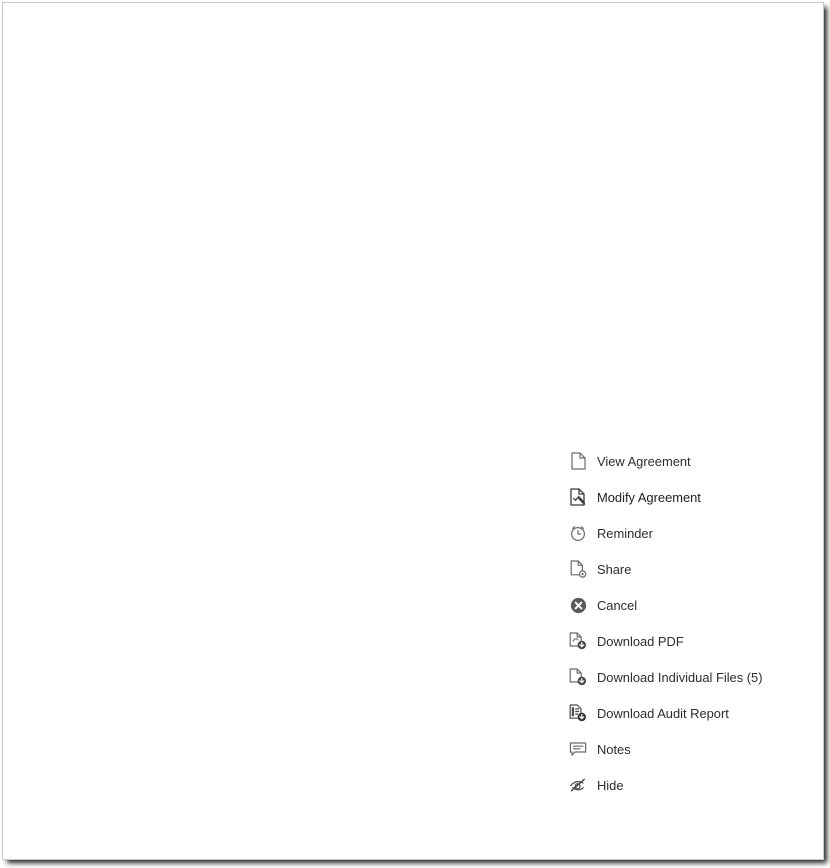 The image size is (830, 868). What do you see at coordinates (684, 749) in the screenshot?
I see `menu-item-notes: Notes` at bounding box center [684, 749].